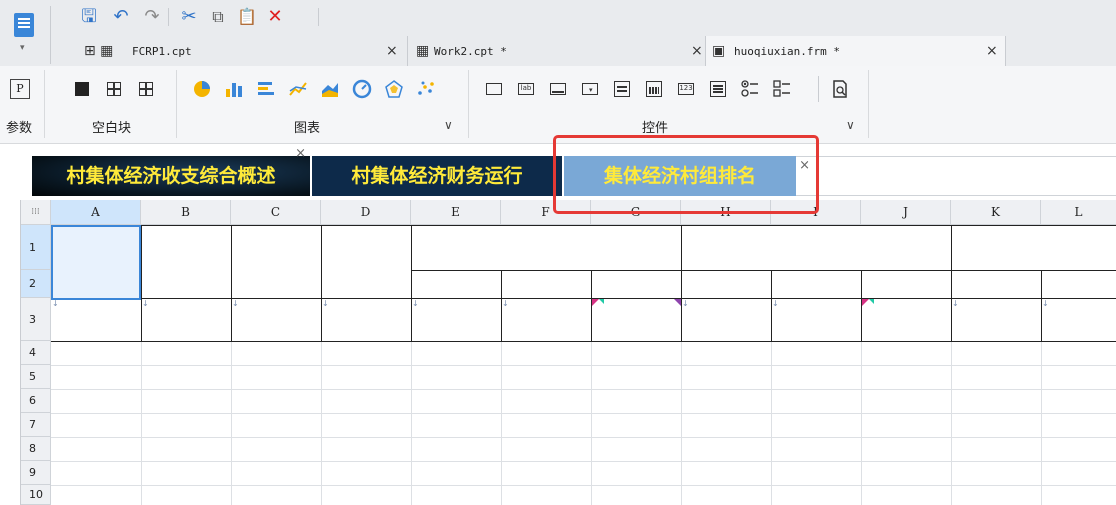  Describe the element at coordinates (494, 89) in the screenshot. I see `button-widget-icon` at that location.